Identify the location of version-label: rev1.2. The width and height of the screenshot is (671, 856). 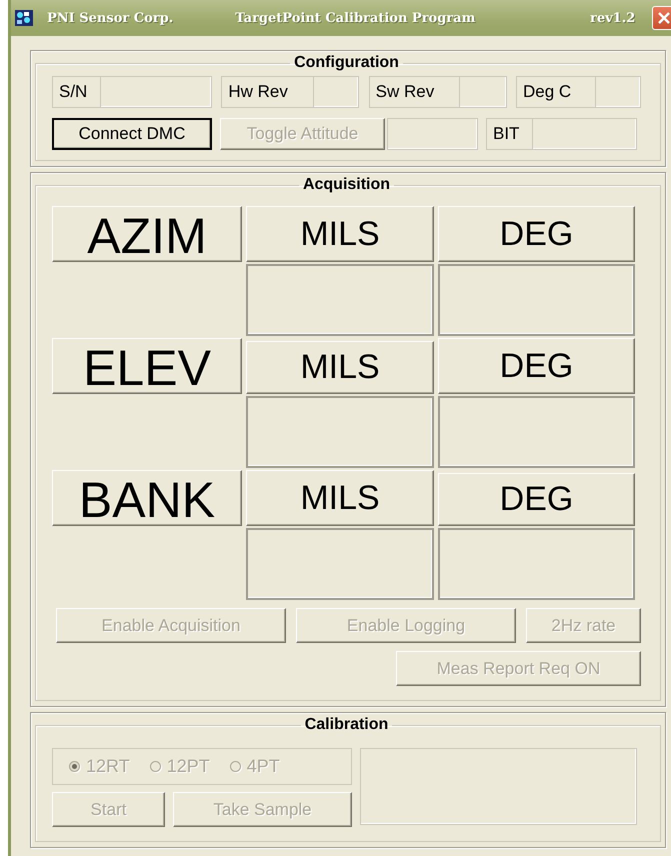
(613, 18).